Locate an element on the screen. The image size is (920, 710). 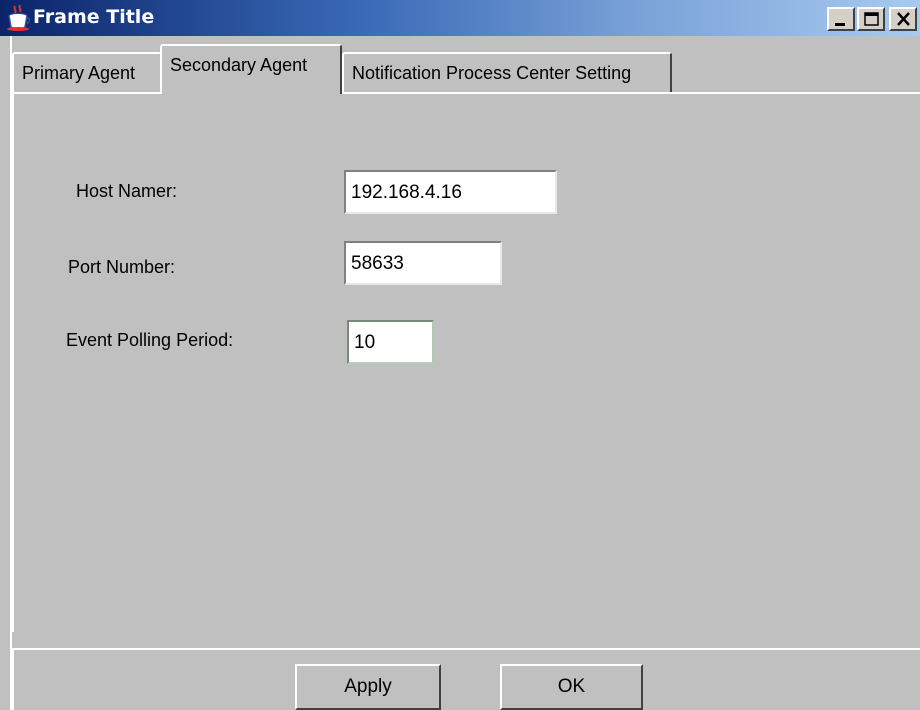
button-bar is located at coordinates (466, 679).